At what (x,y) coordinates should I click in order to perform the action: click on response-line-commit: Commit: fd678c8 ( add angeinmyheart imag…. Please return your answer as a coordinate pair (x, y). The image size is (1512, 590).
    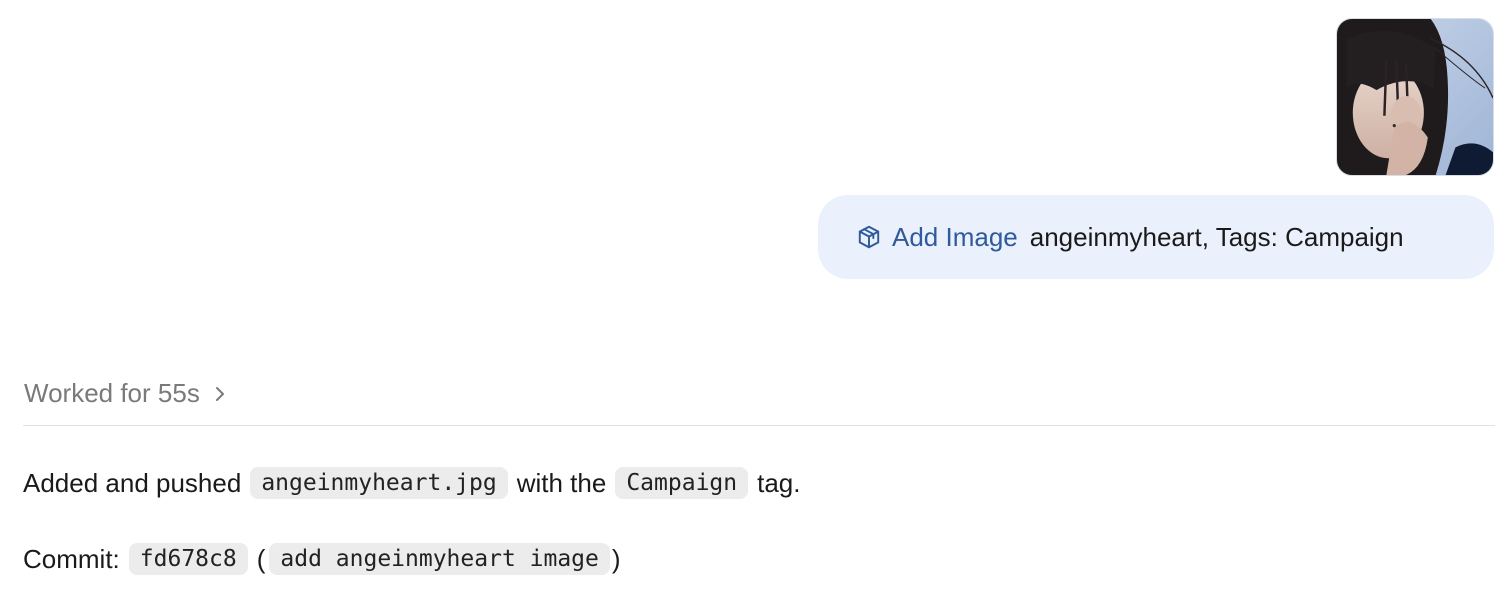
    Looking at the image, I should click on (322, 559).